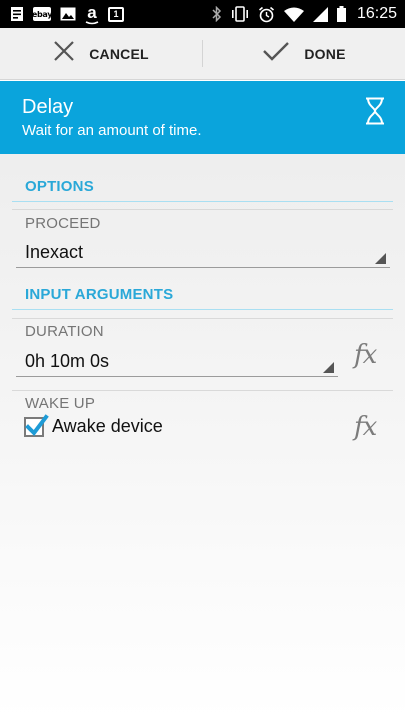  I want to click on amazon-letter: a, so click(92, 12).